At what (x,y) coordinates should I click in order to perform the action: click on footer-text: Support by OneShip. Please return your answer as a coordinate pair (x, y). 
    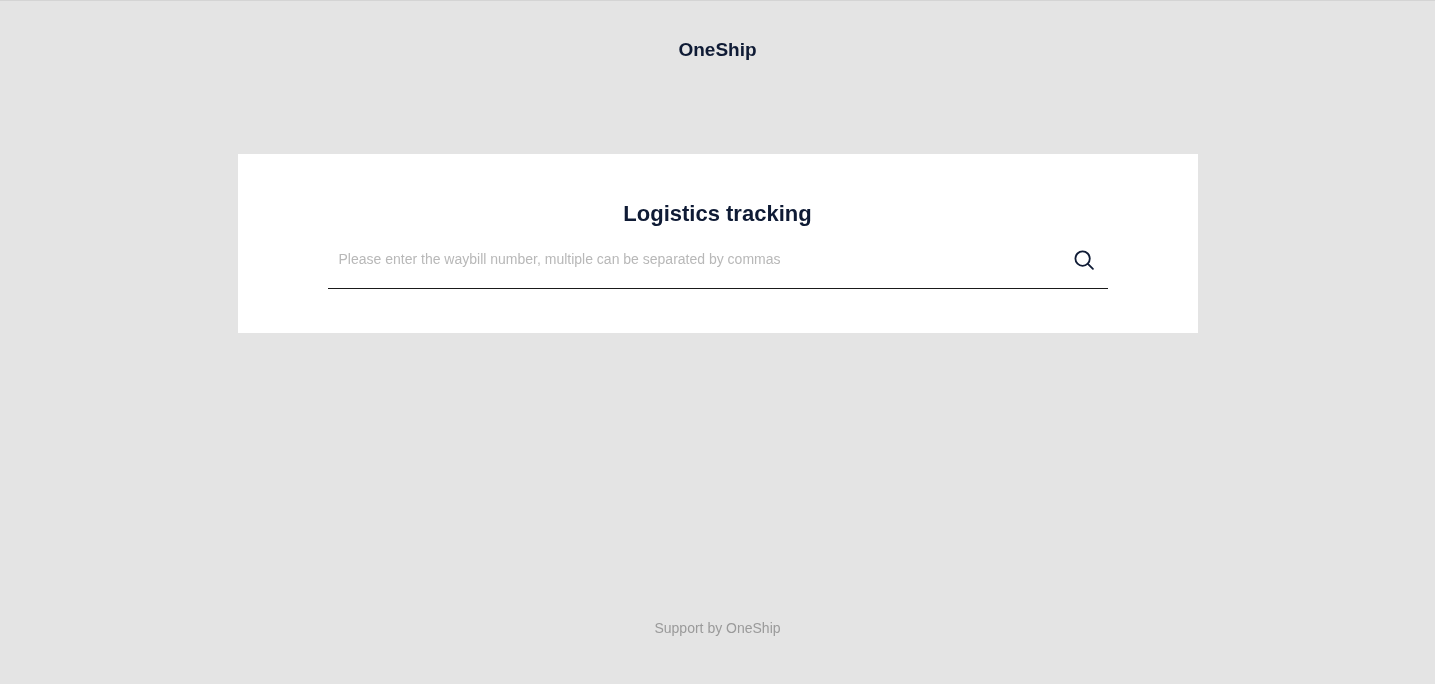
    Looking at the image, I should click on (717, 628).